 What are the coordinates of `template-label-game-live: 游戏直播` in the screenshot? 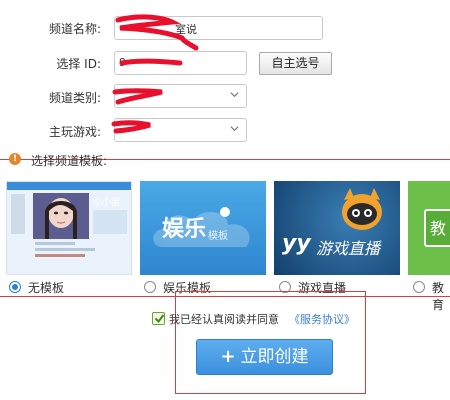 It's located at (322, 288).